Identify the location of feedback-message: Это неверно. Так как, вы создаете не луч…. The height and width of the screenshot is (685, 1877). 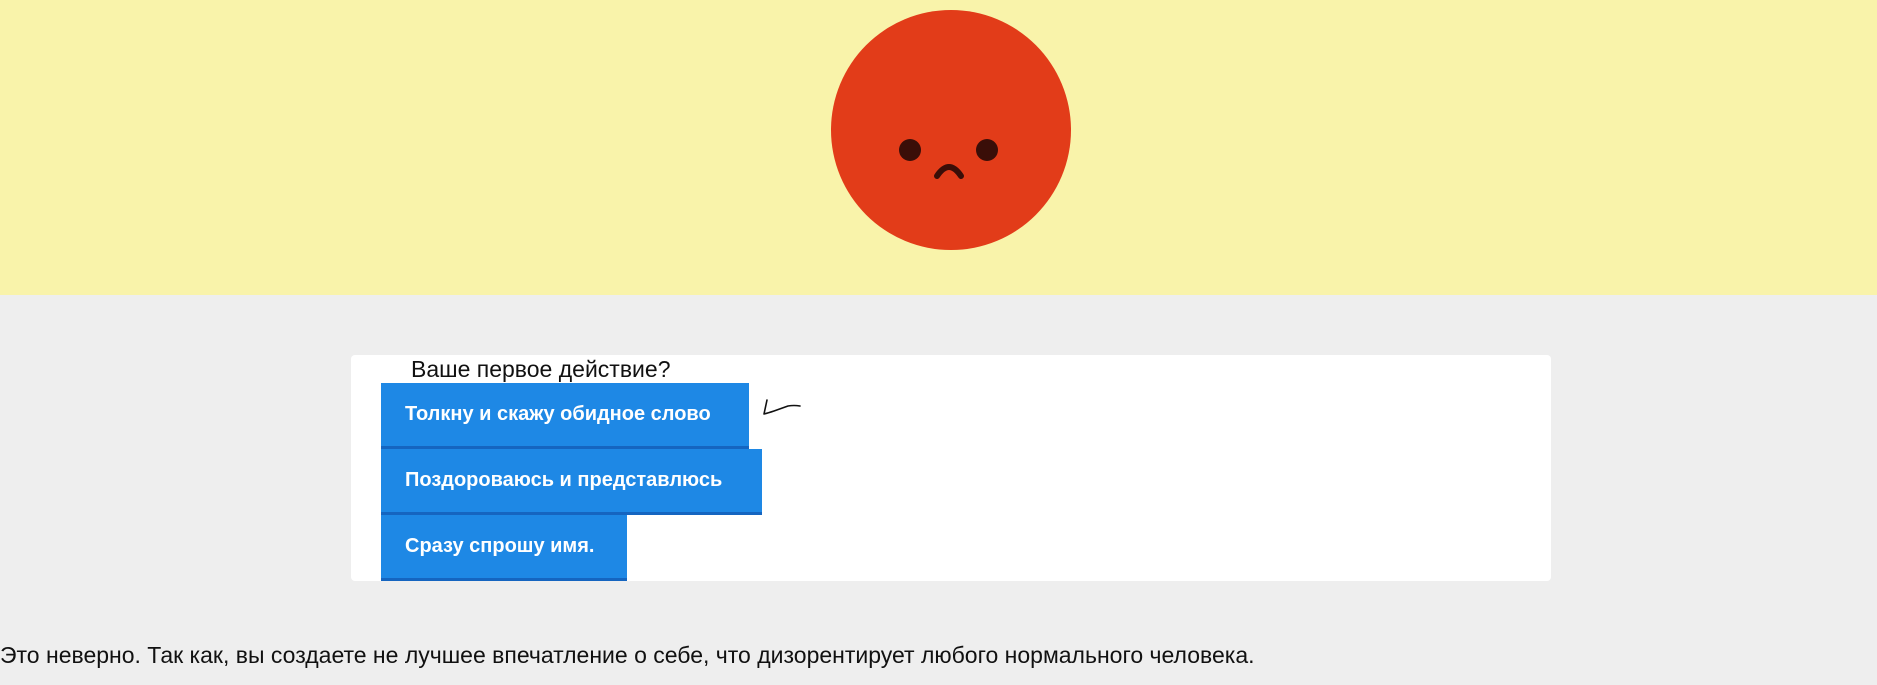
(627, 655).